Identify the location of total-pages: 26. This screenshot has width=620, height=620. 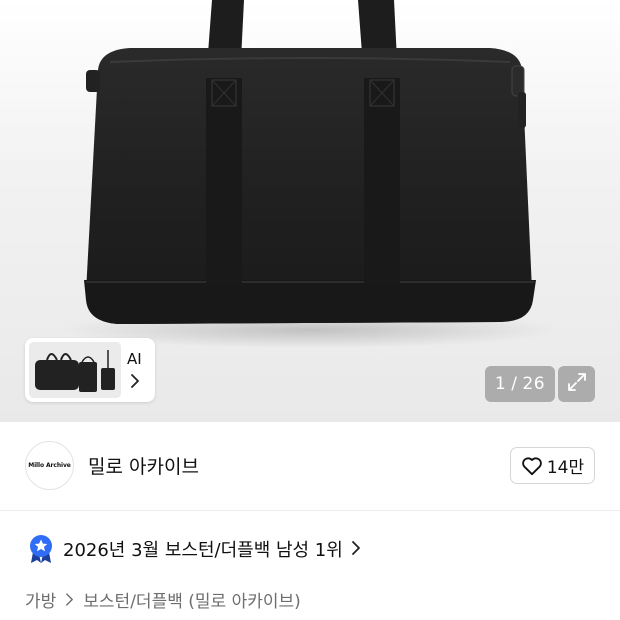
(534, 384).